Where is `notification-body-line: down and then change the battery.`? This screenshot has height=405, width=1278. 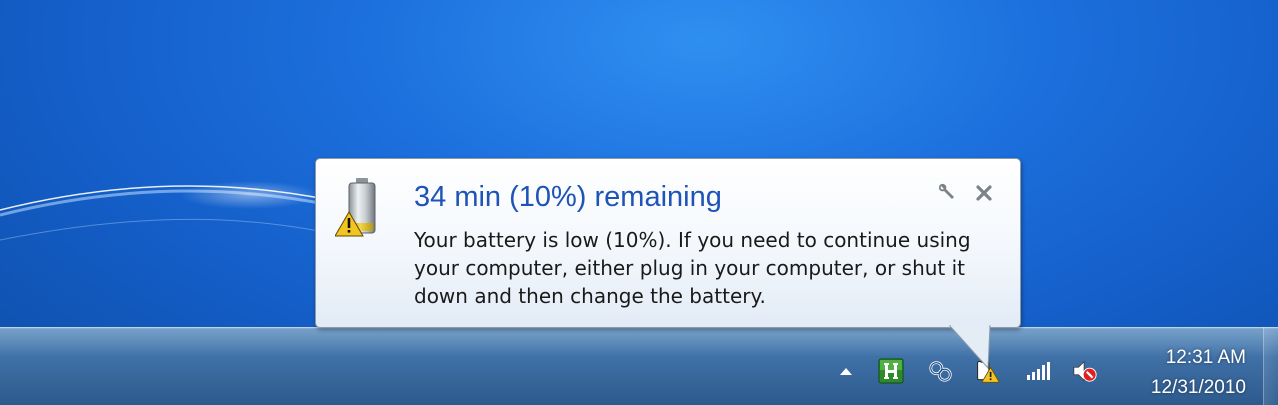
notification-body-line: down and then change the battery. is located at coordinates (590, 296).